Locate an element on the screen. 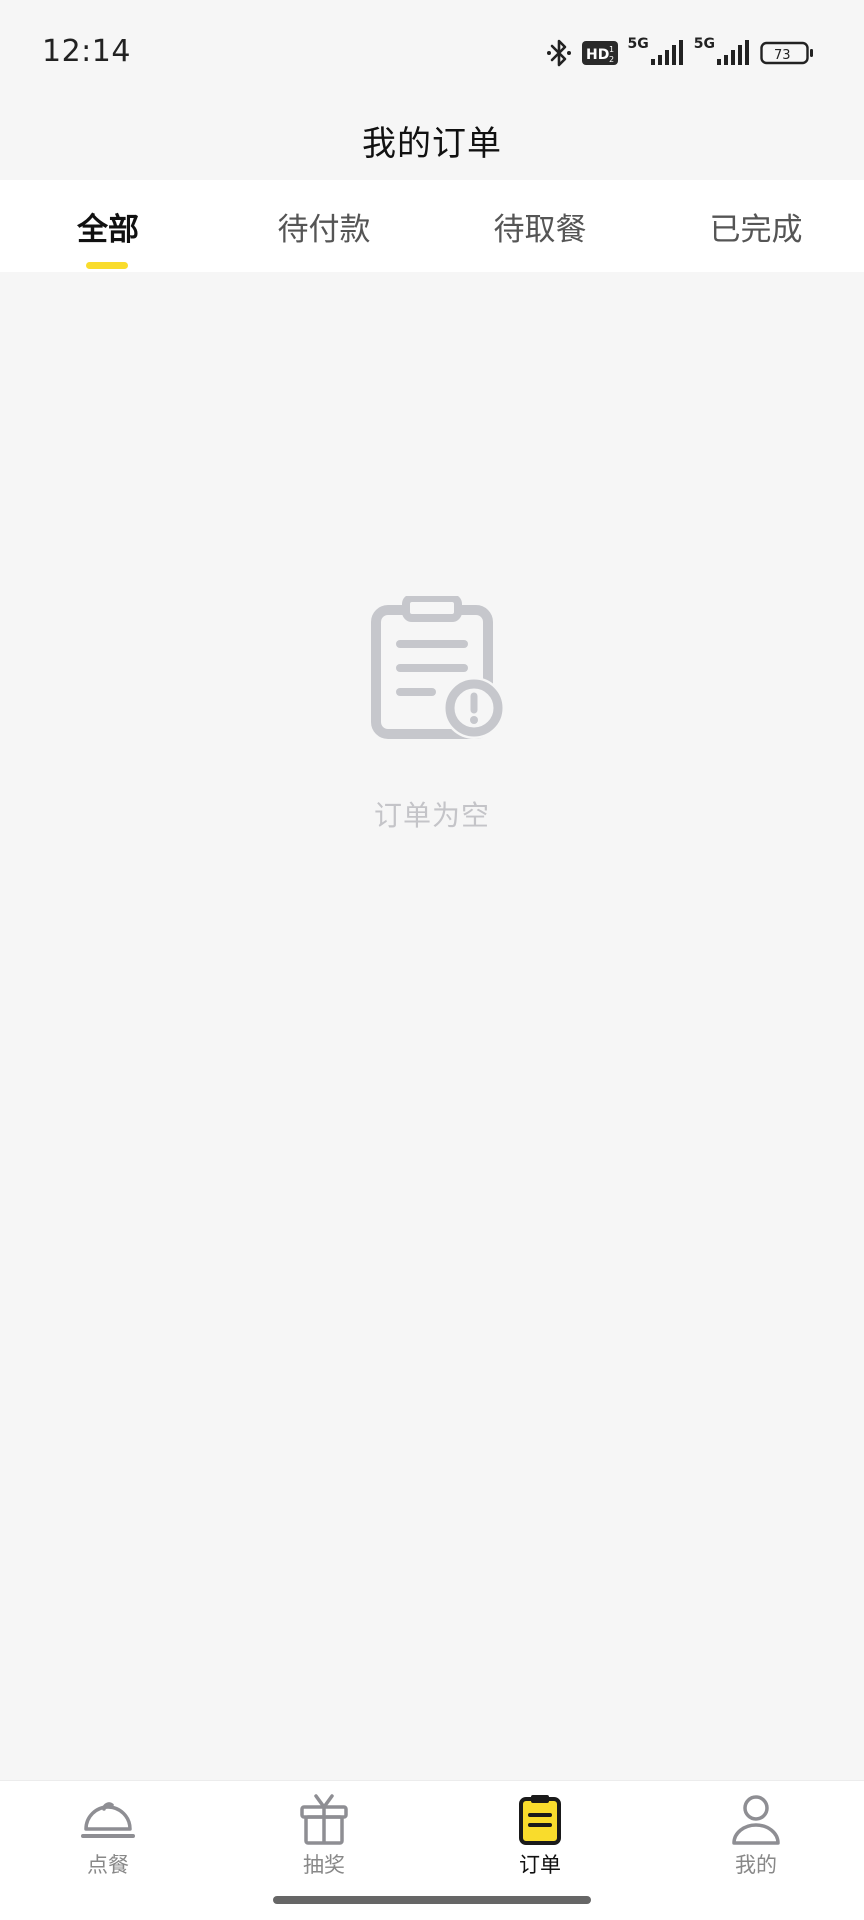  cloche-icon is located at coordinates (108, 1820).